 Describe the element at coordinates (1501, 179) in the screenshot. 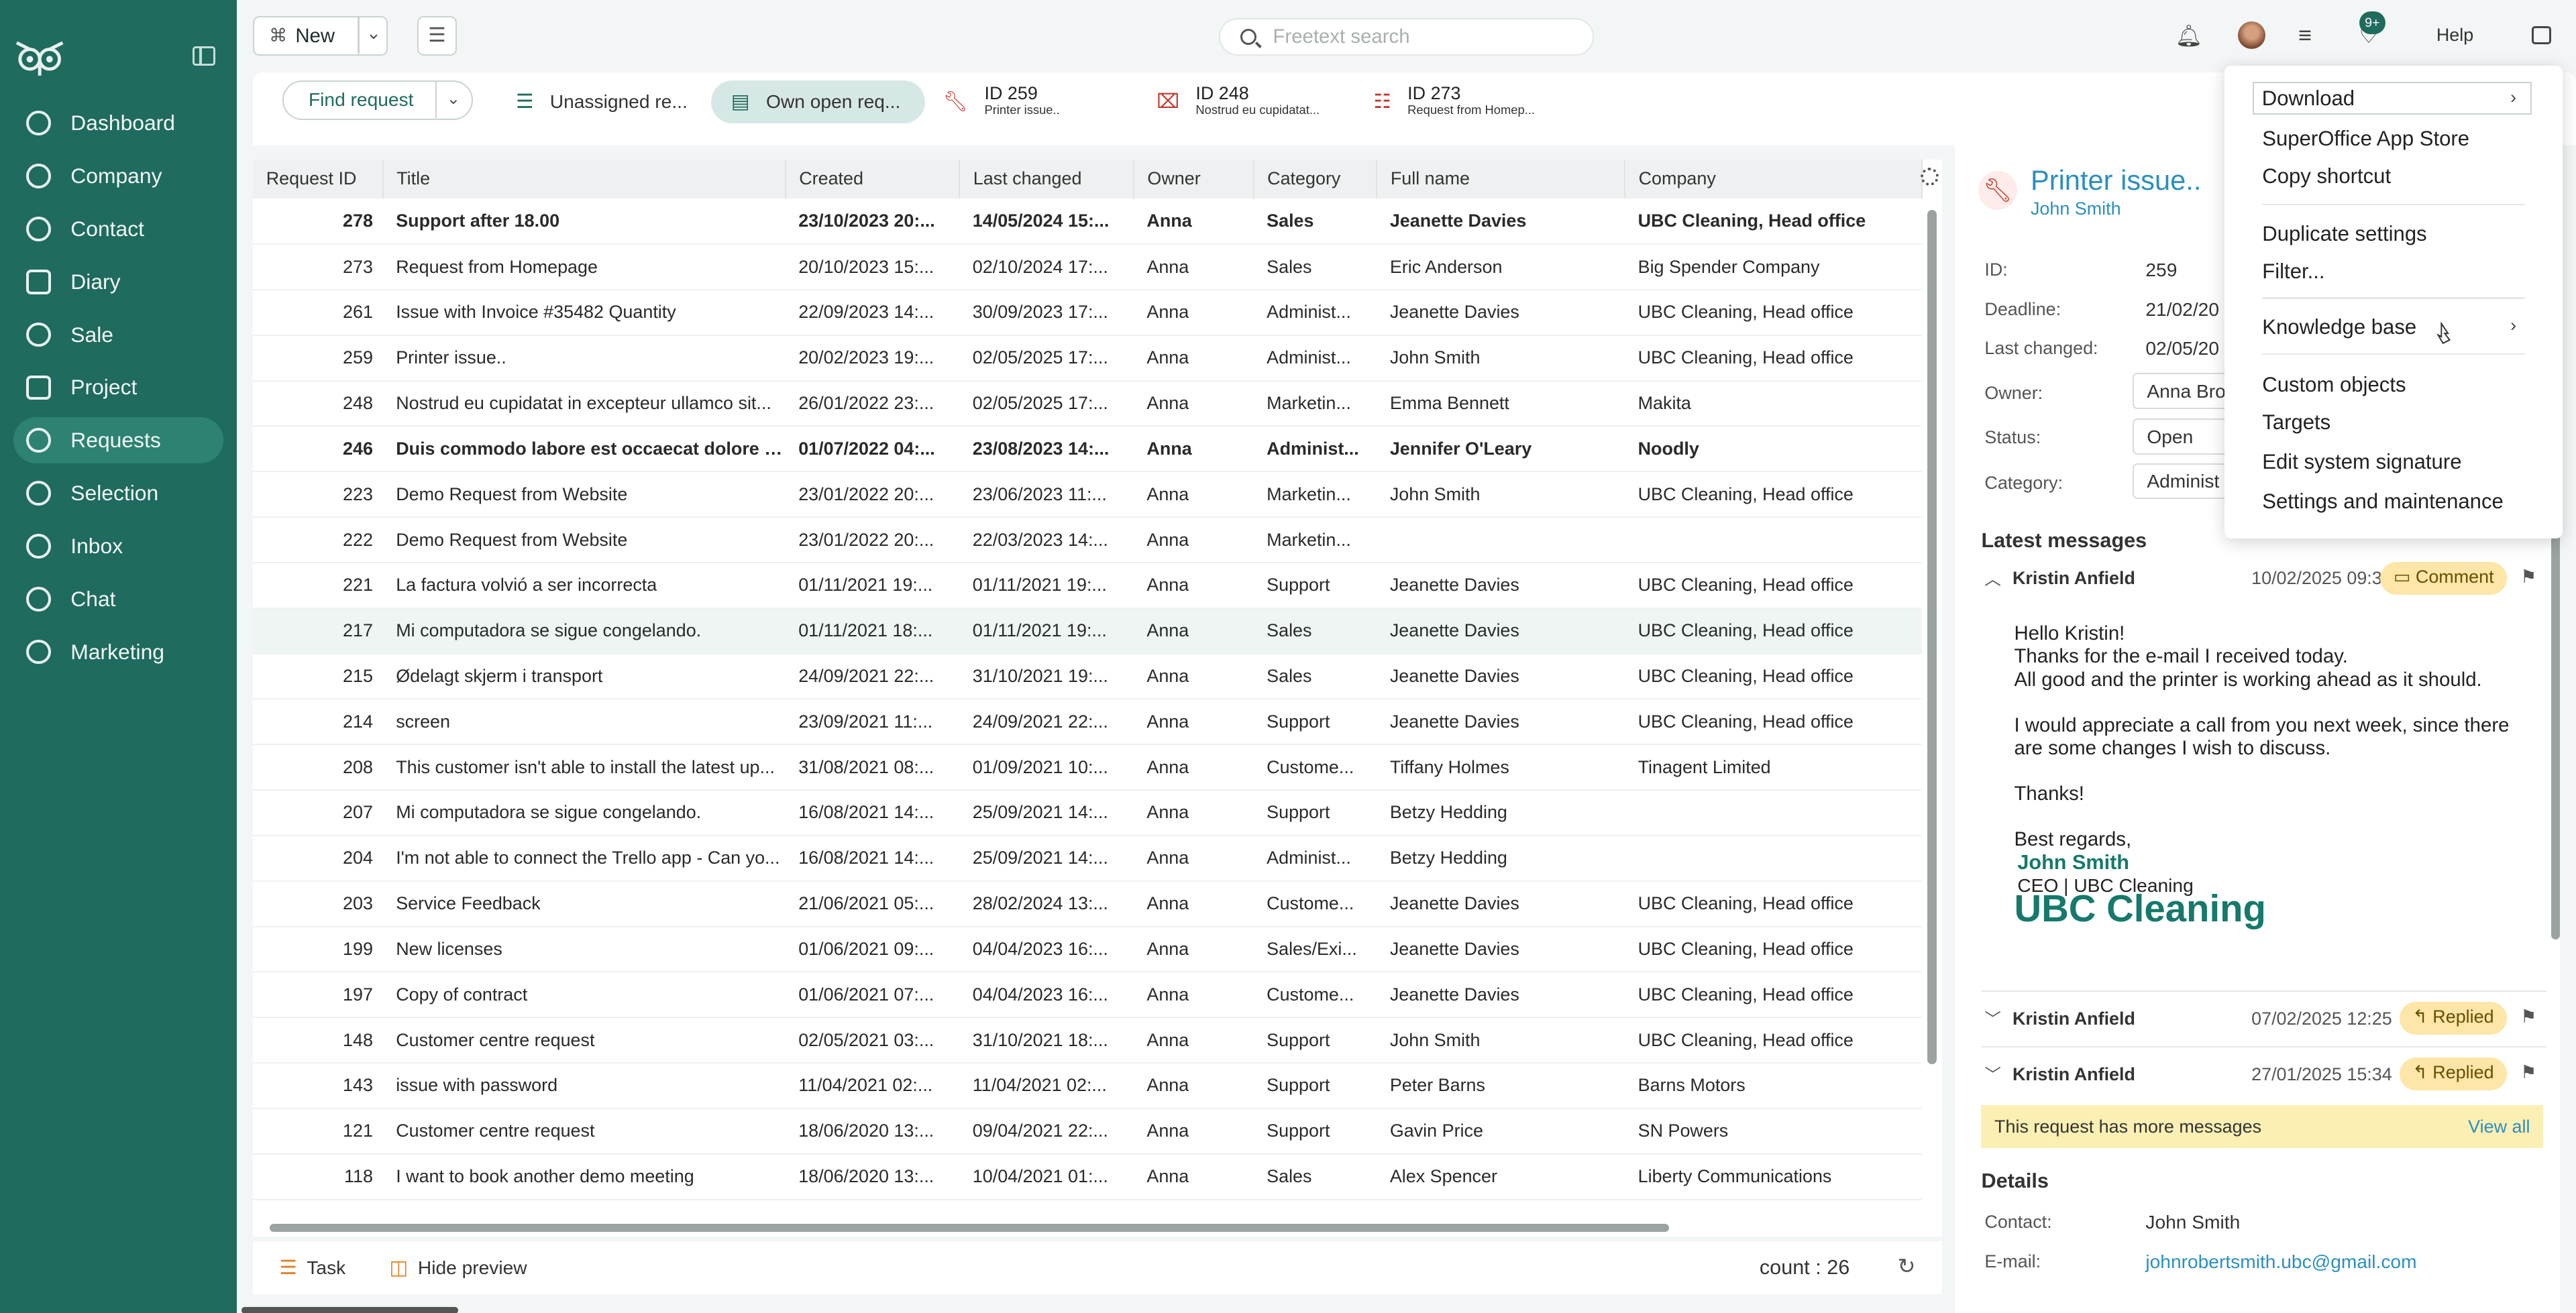

I see `column-header: Full name` at that location.